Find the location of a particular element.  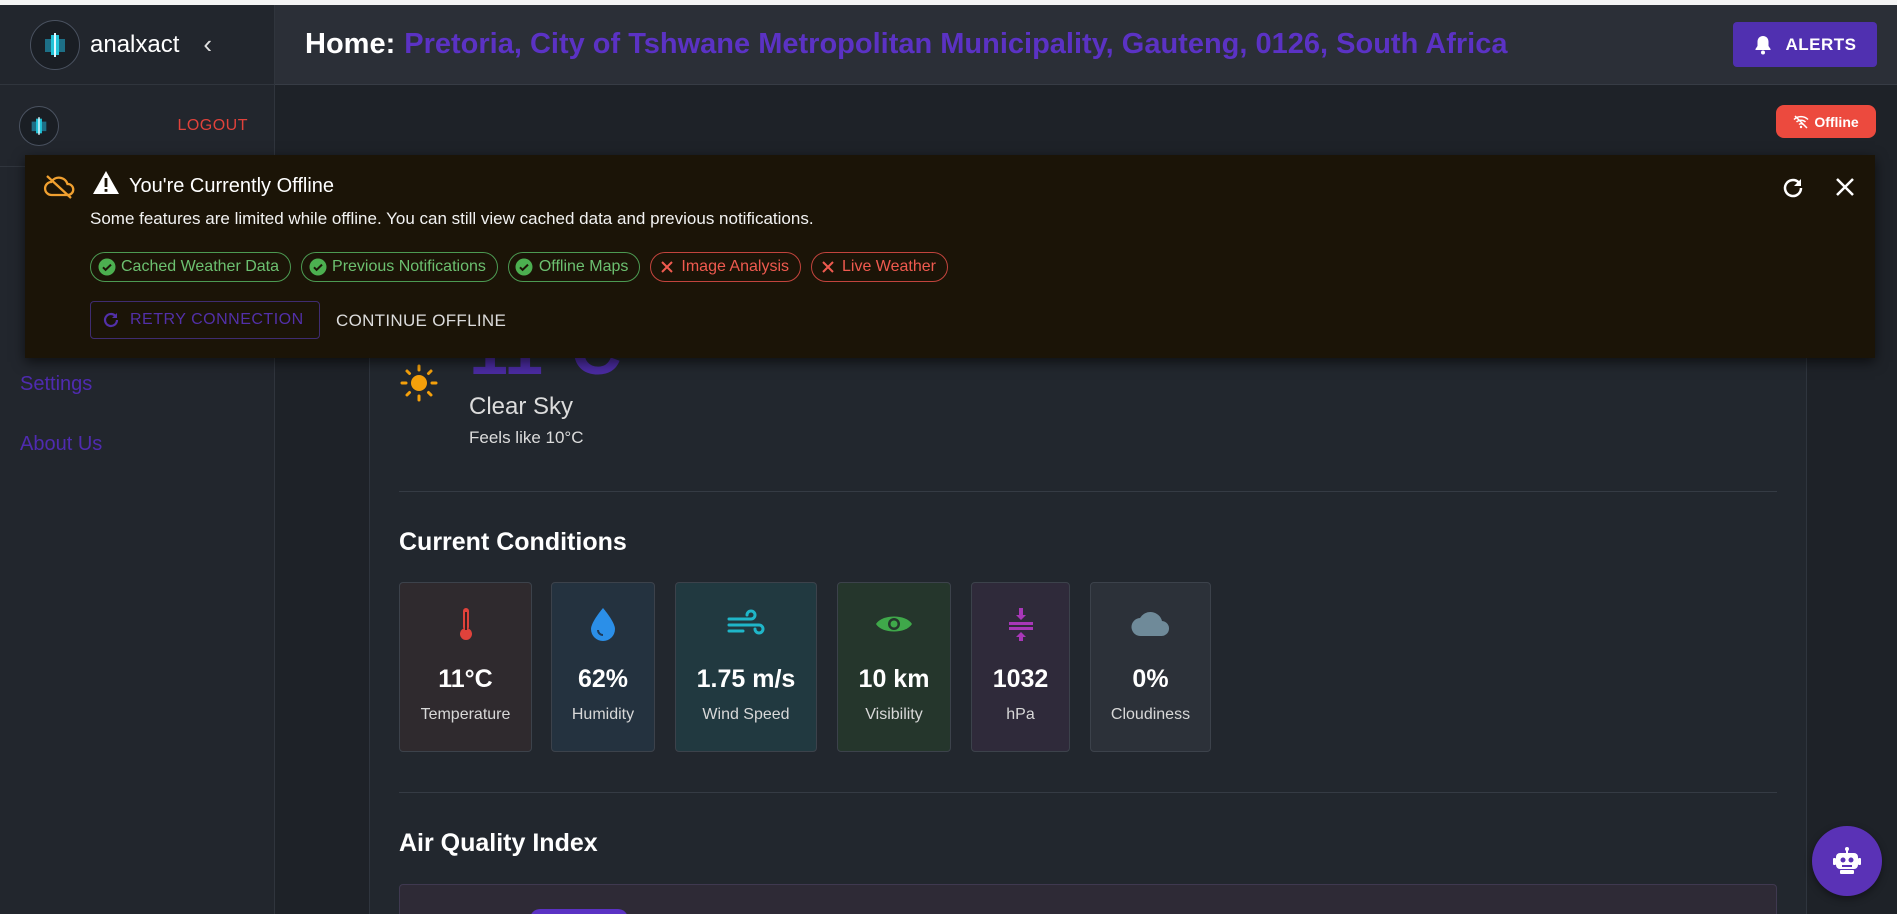

wind-icon is located at coordinates (746, 624).